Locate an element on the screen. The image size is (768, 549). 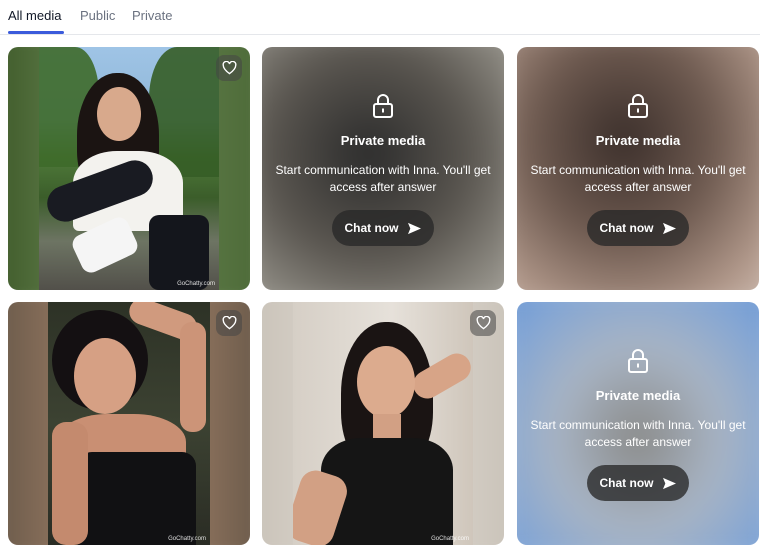
tab-public: Public is located at coordinates (97, 15).